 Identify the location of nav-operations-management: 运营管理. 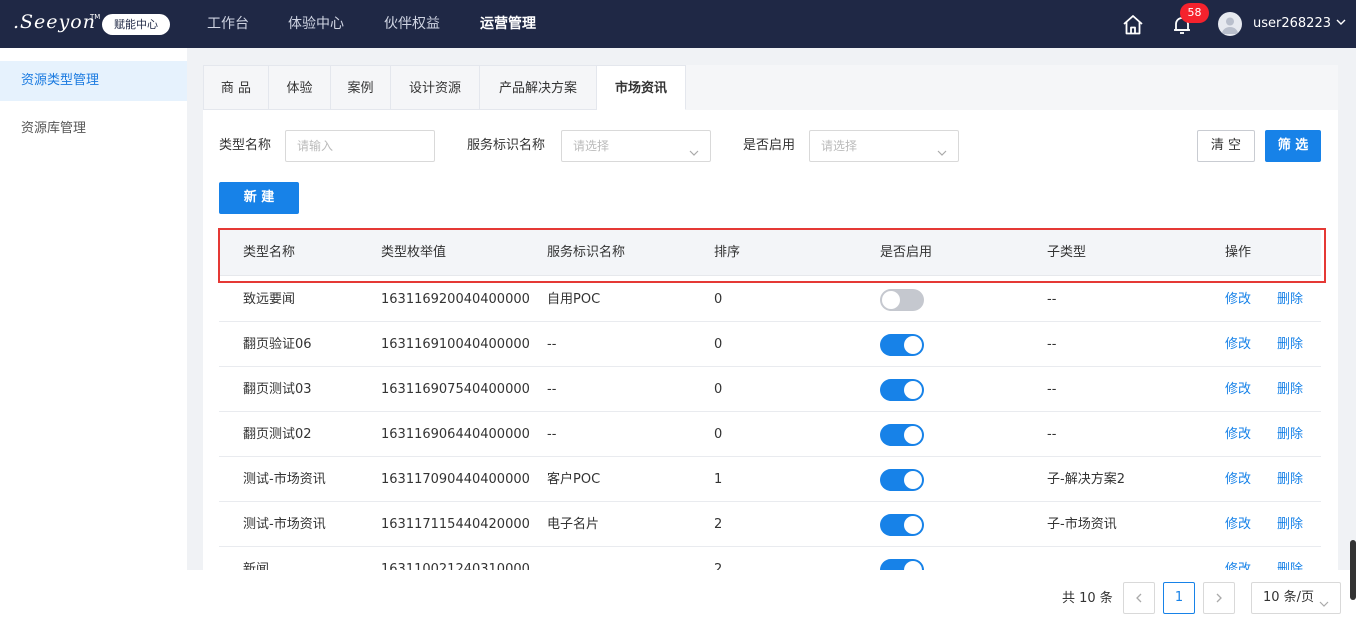
(508, 24).